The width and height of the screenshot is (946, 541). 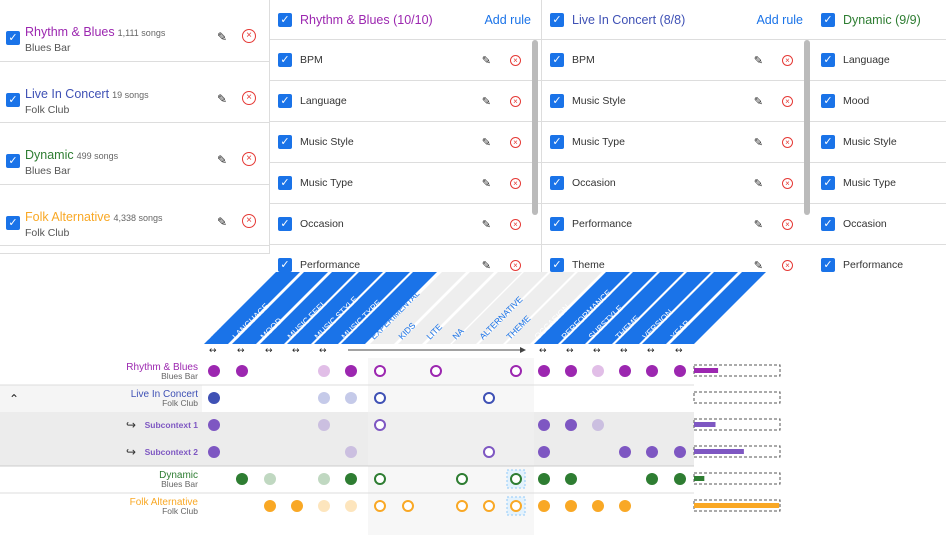 What do you see at coordinates (134, 92) in the screenshot?
I see `context-item: ✓ Live In Concert 19 songs Folk Club ✎ ×` at bounding box center [134, 92].